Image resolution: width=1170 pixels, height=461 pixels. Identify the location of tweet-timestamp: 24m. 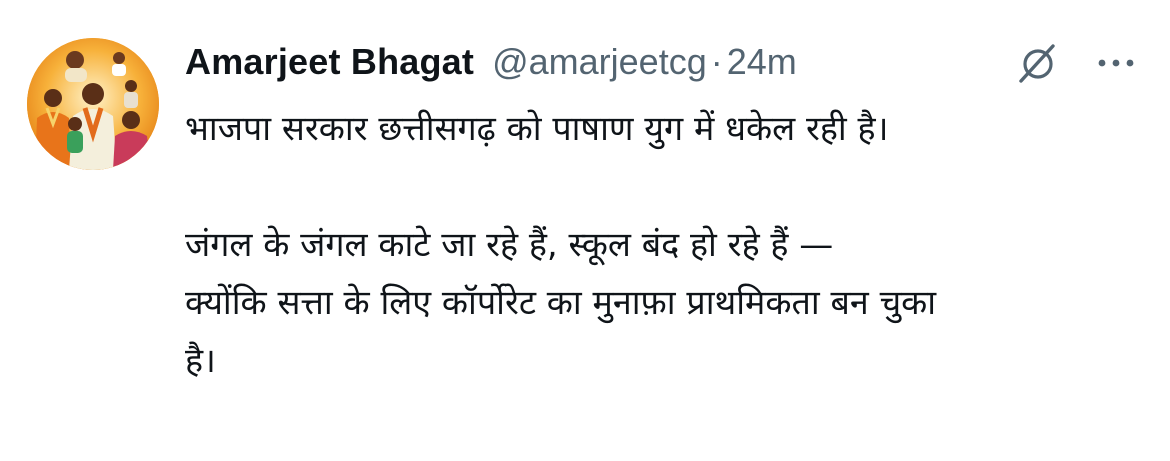
(762, 62).